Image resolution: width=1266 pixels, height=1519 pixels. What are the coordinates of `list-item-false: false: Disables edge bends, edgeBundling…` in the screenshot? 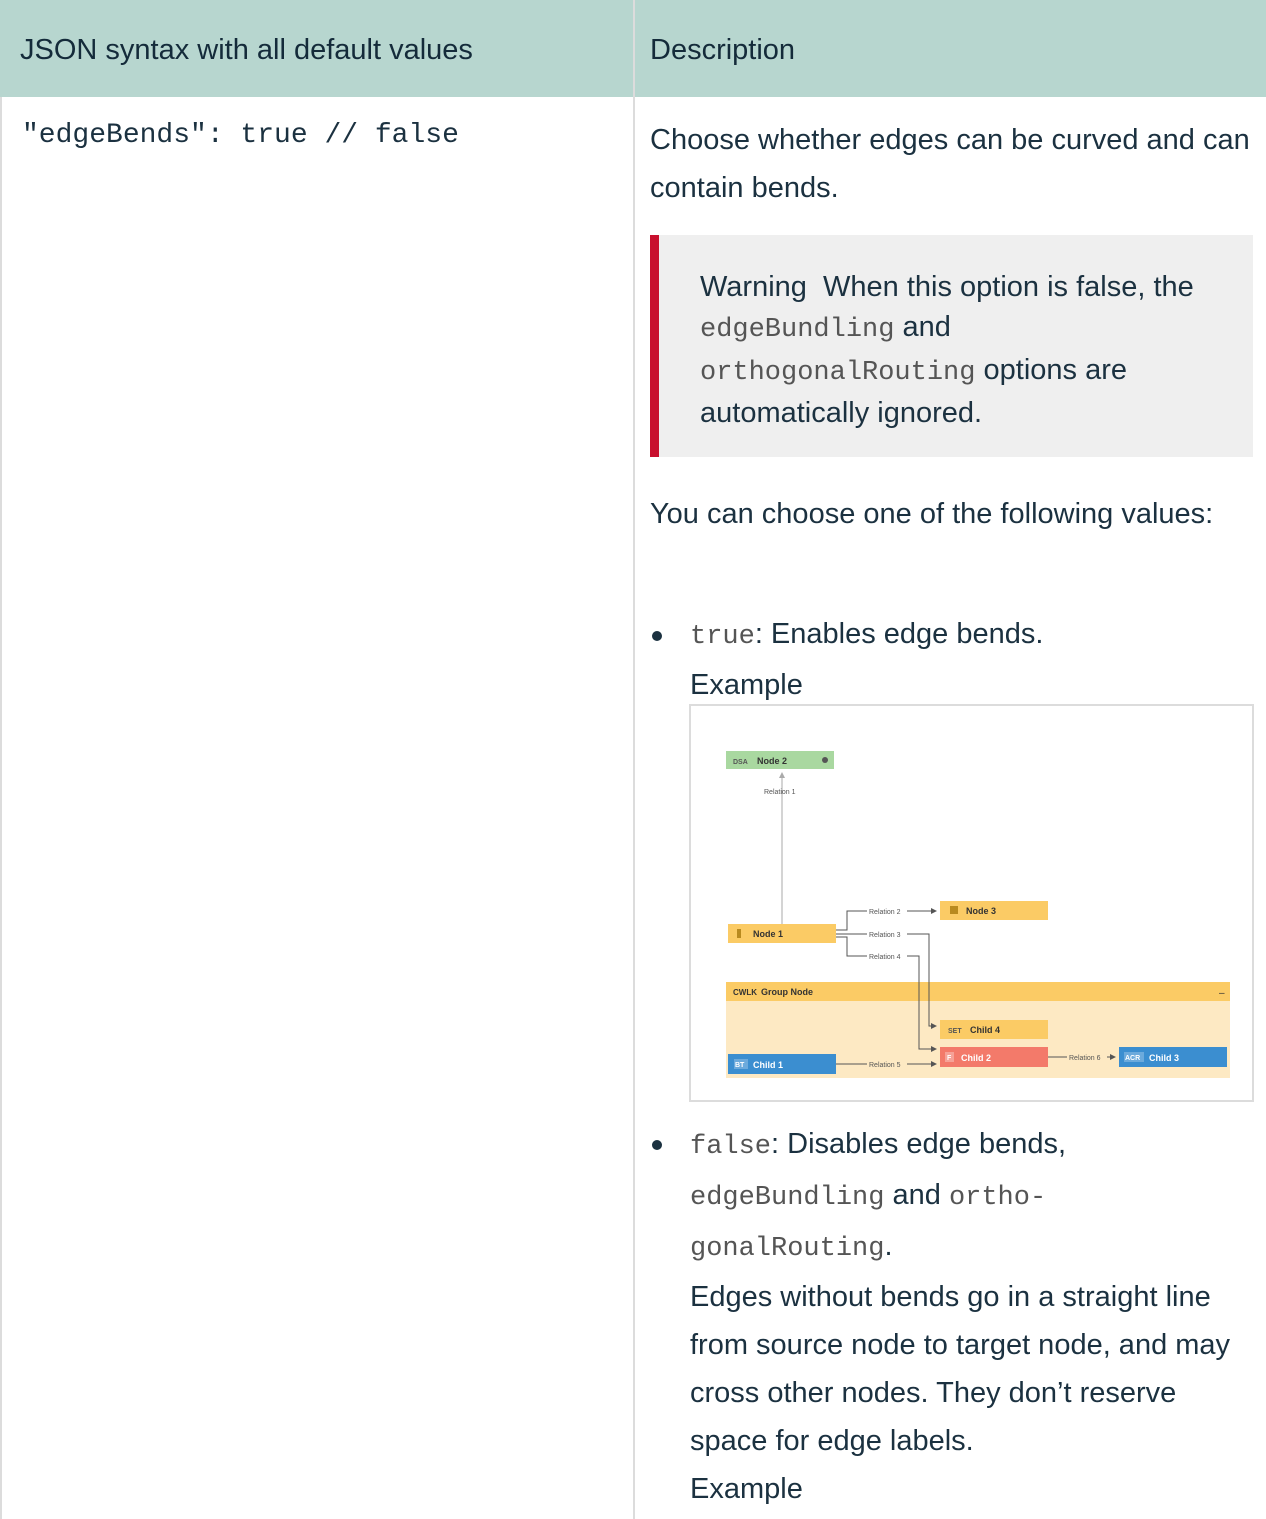 It's located at (975, 1316).